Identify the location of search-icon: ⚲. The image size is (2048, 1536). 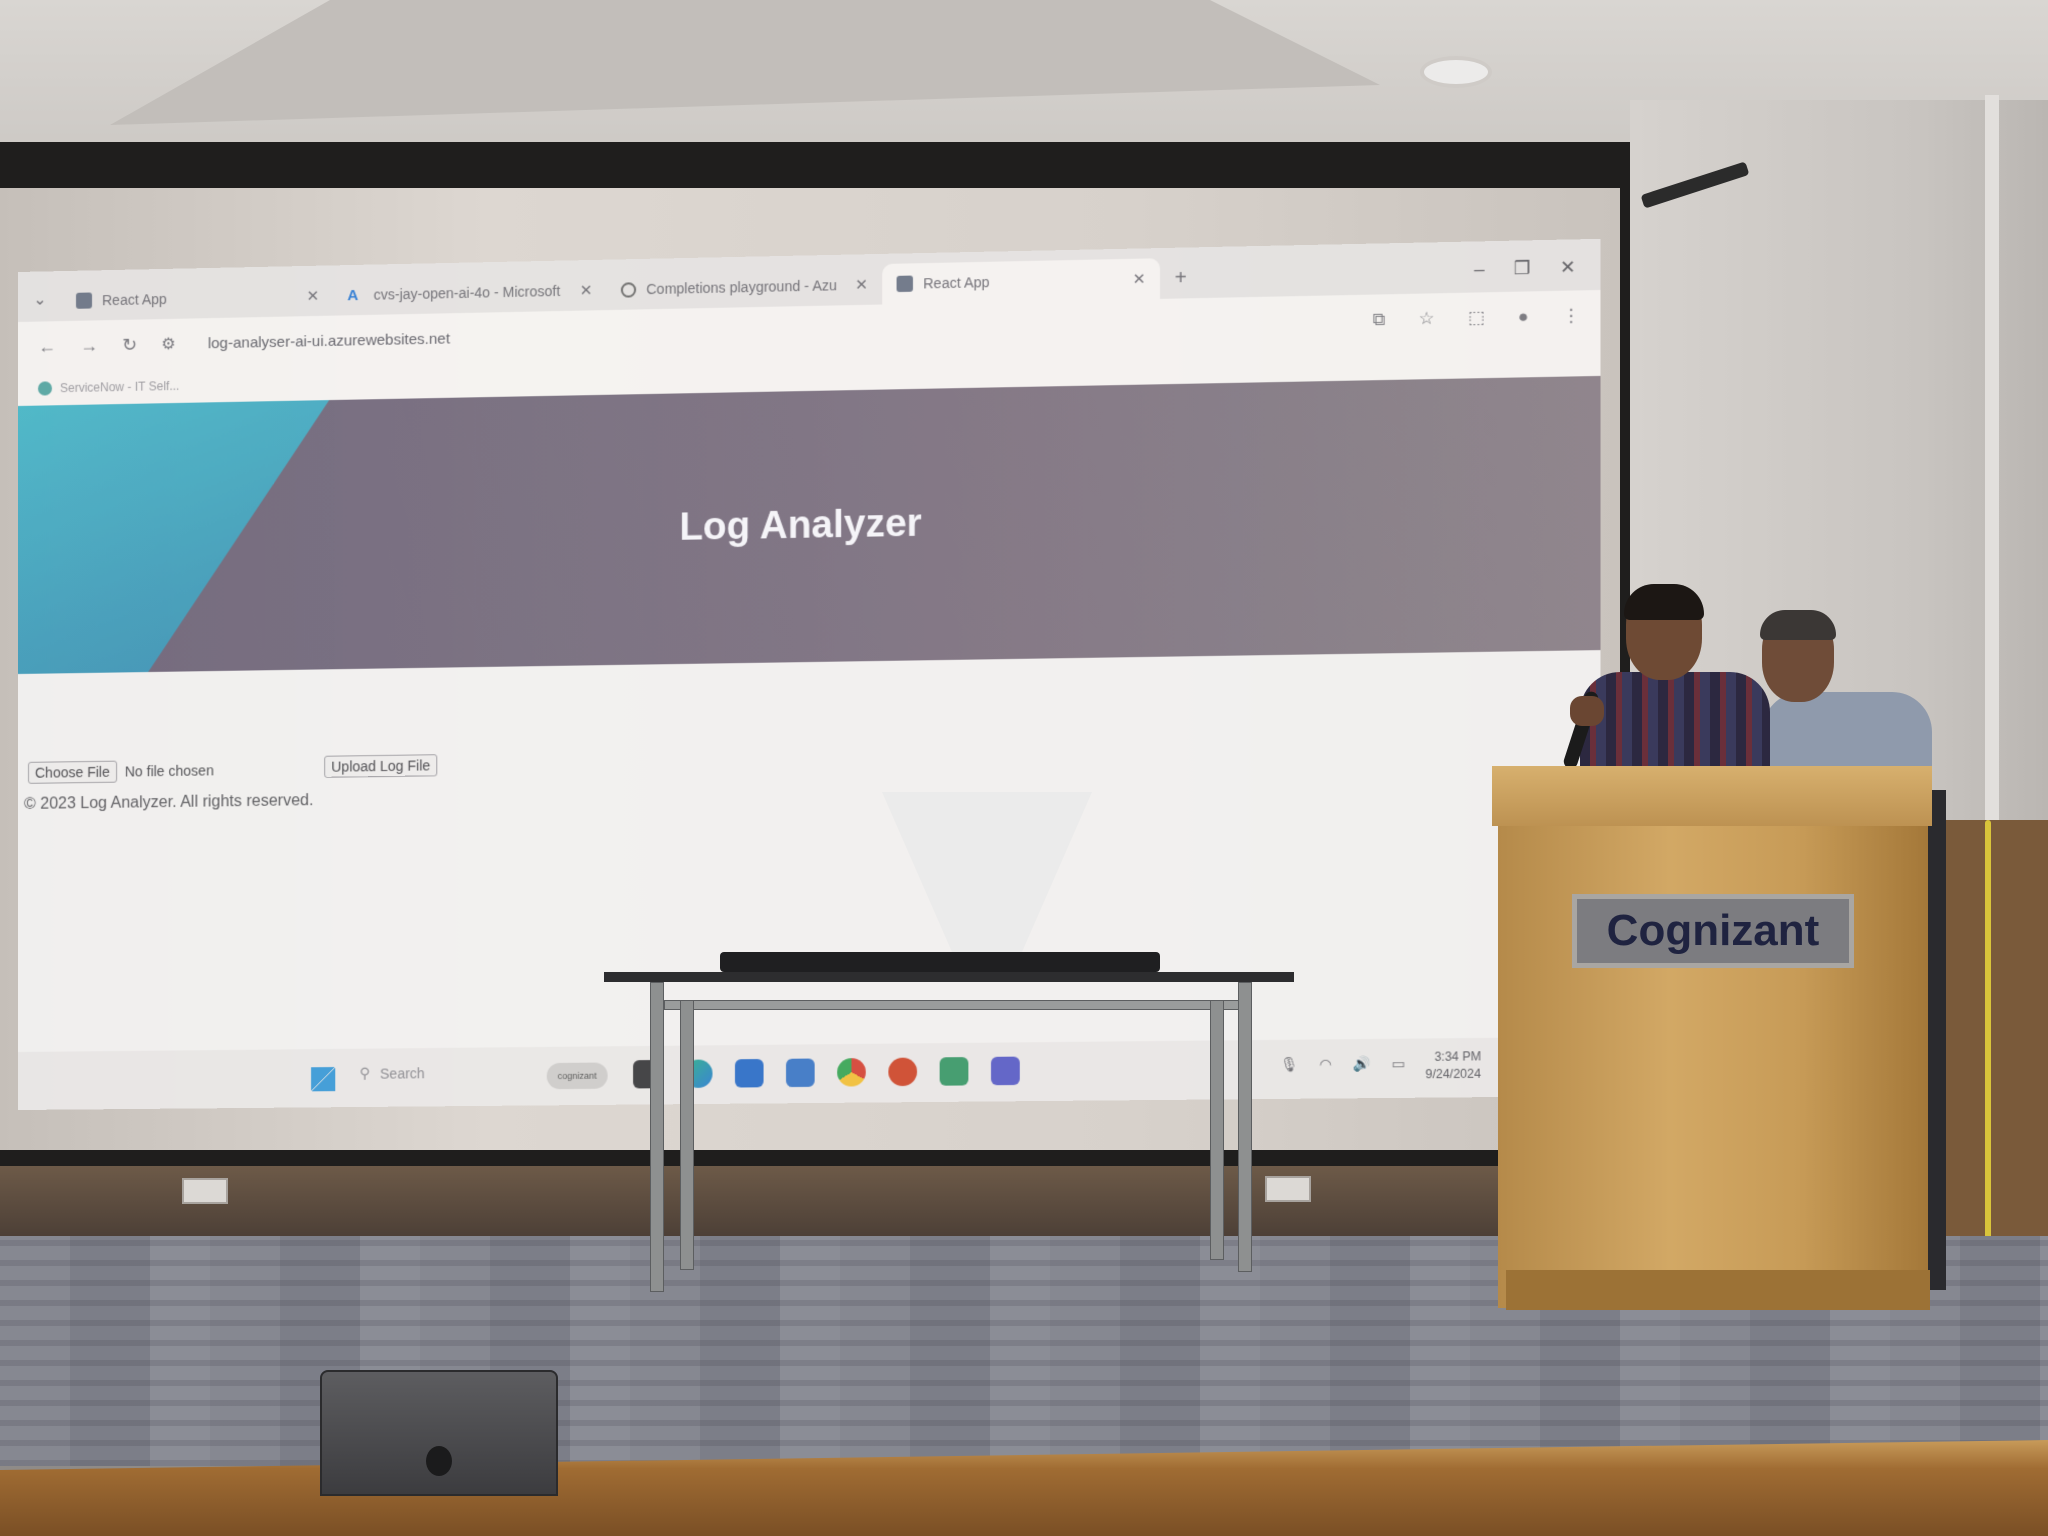
(364, 1072).